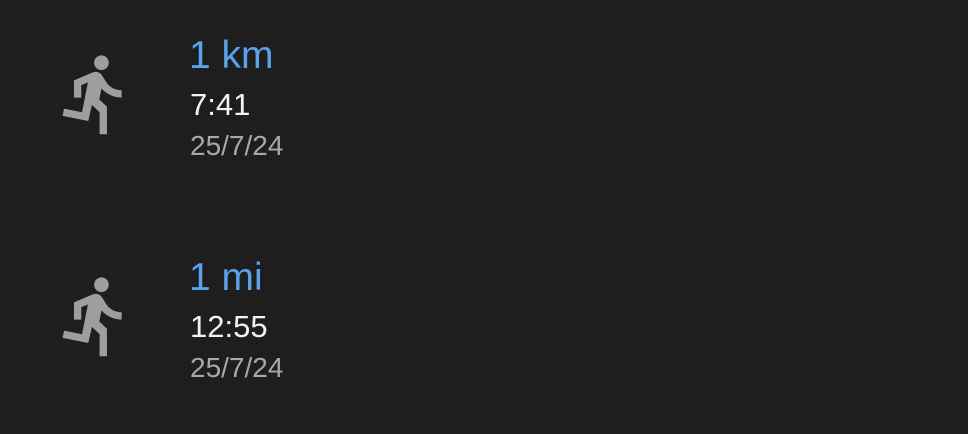 This screenshot has width=968, height=434. What do you see at coordinates (226, 277) in the screenshot?
I see `record-distance: 1 mi` at bounding box center [226, 277].